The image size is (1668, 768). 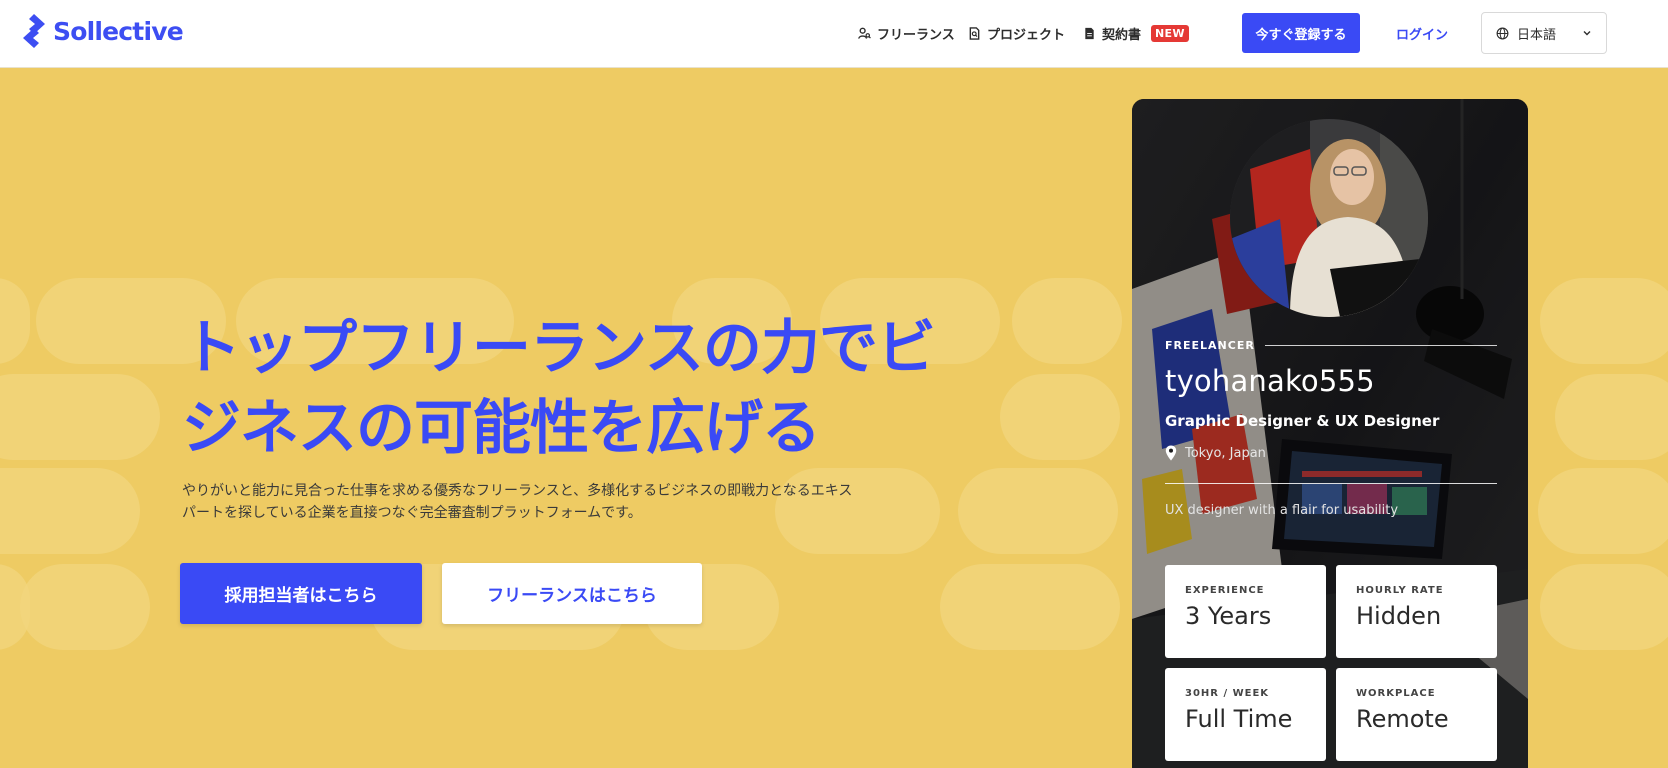 I want to click on chevron-down-icon, so click(x=1587, y=33).